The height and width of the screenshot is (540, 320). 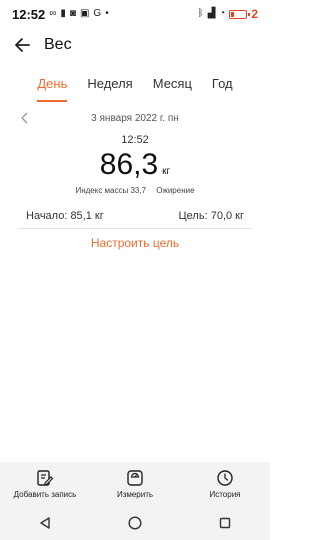 I want to click on system-nav-bar, so click(x=135, y=523).